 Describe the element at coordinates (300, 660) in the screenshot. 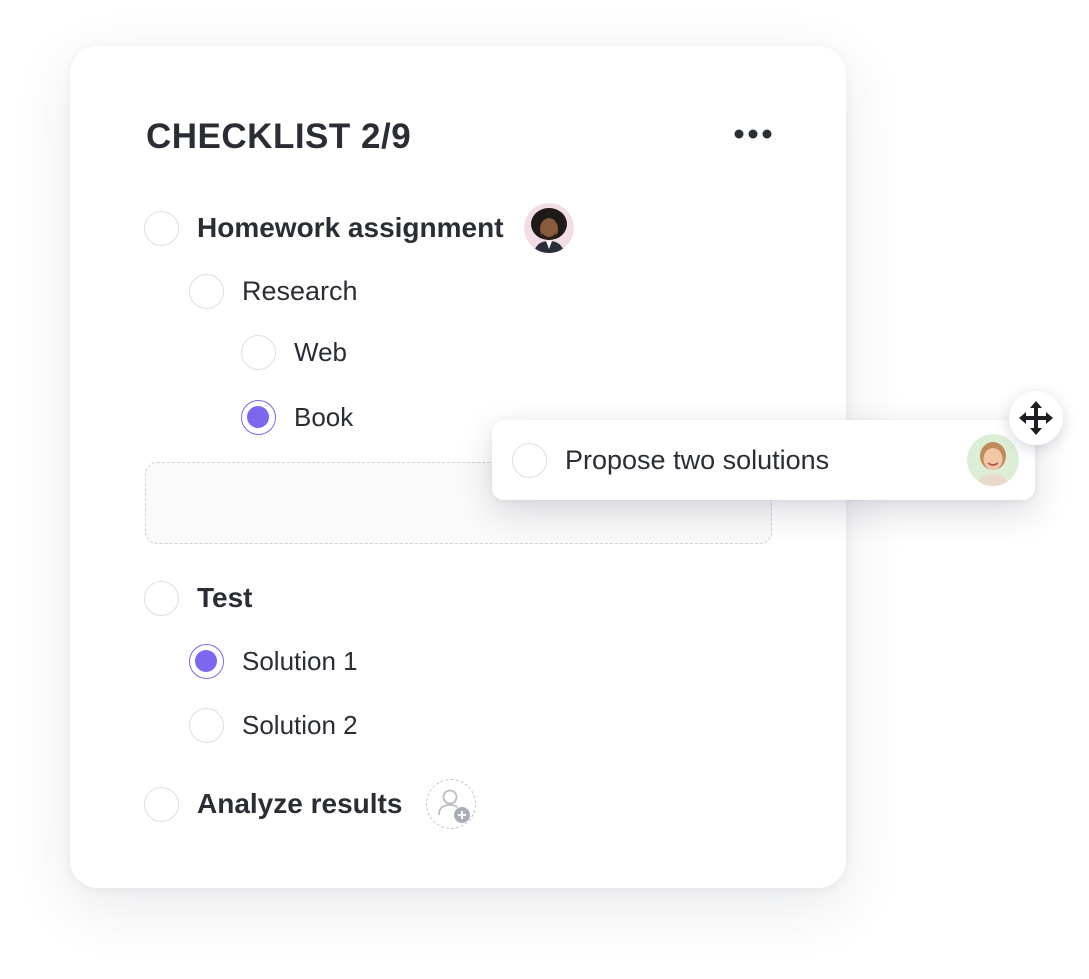

I see `item-label: Solution 1` at that location.